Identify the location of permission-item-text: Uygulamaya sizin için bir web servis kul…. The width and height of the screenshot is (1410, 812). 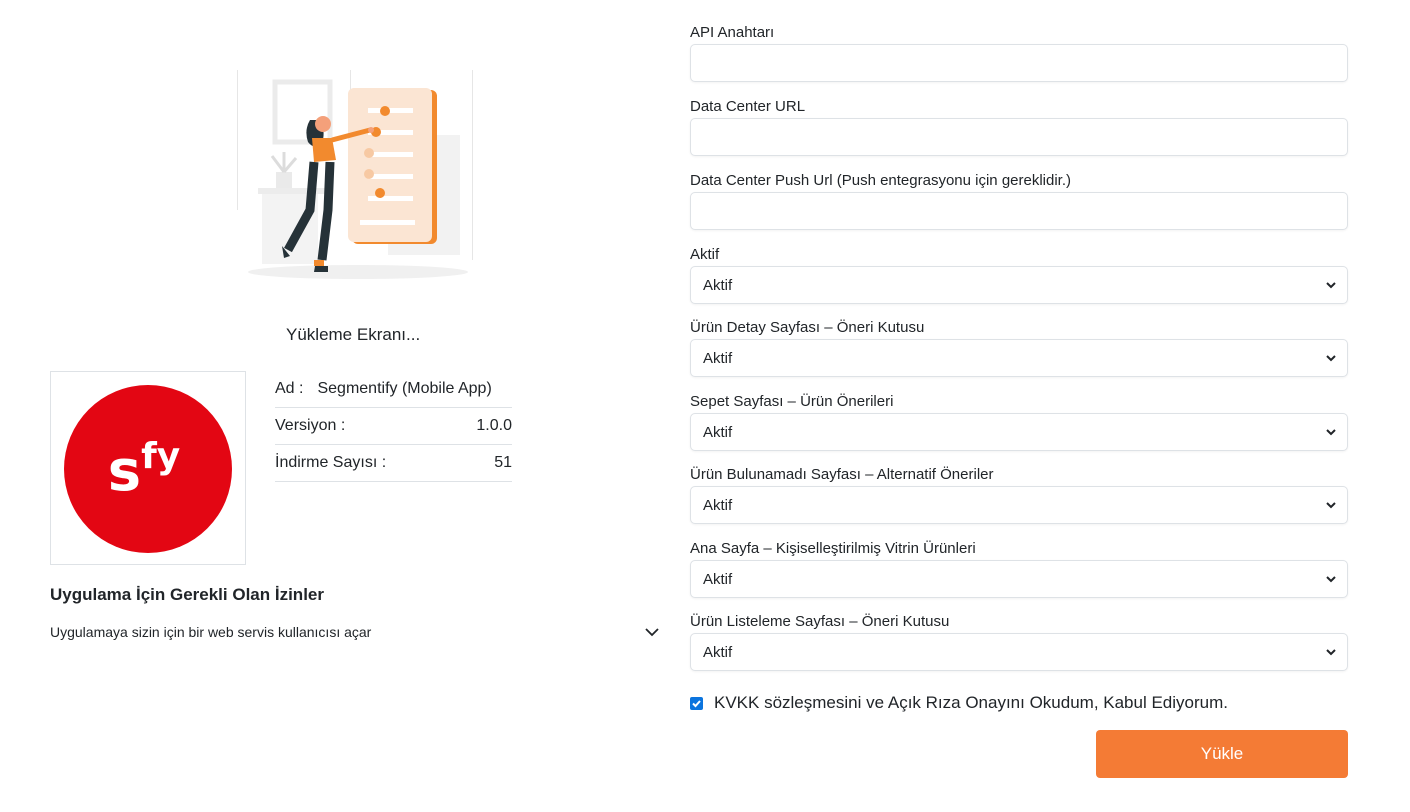
(211, 632).